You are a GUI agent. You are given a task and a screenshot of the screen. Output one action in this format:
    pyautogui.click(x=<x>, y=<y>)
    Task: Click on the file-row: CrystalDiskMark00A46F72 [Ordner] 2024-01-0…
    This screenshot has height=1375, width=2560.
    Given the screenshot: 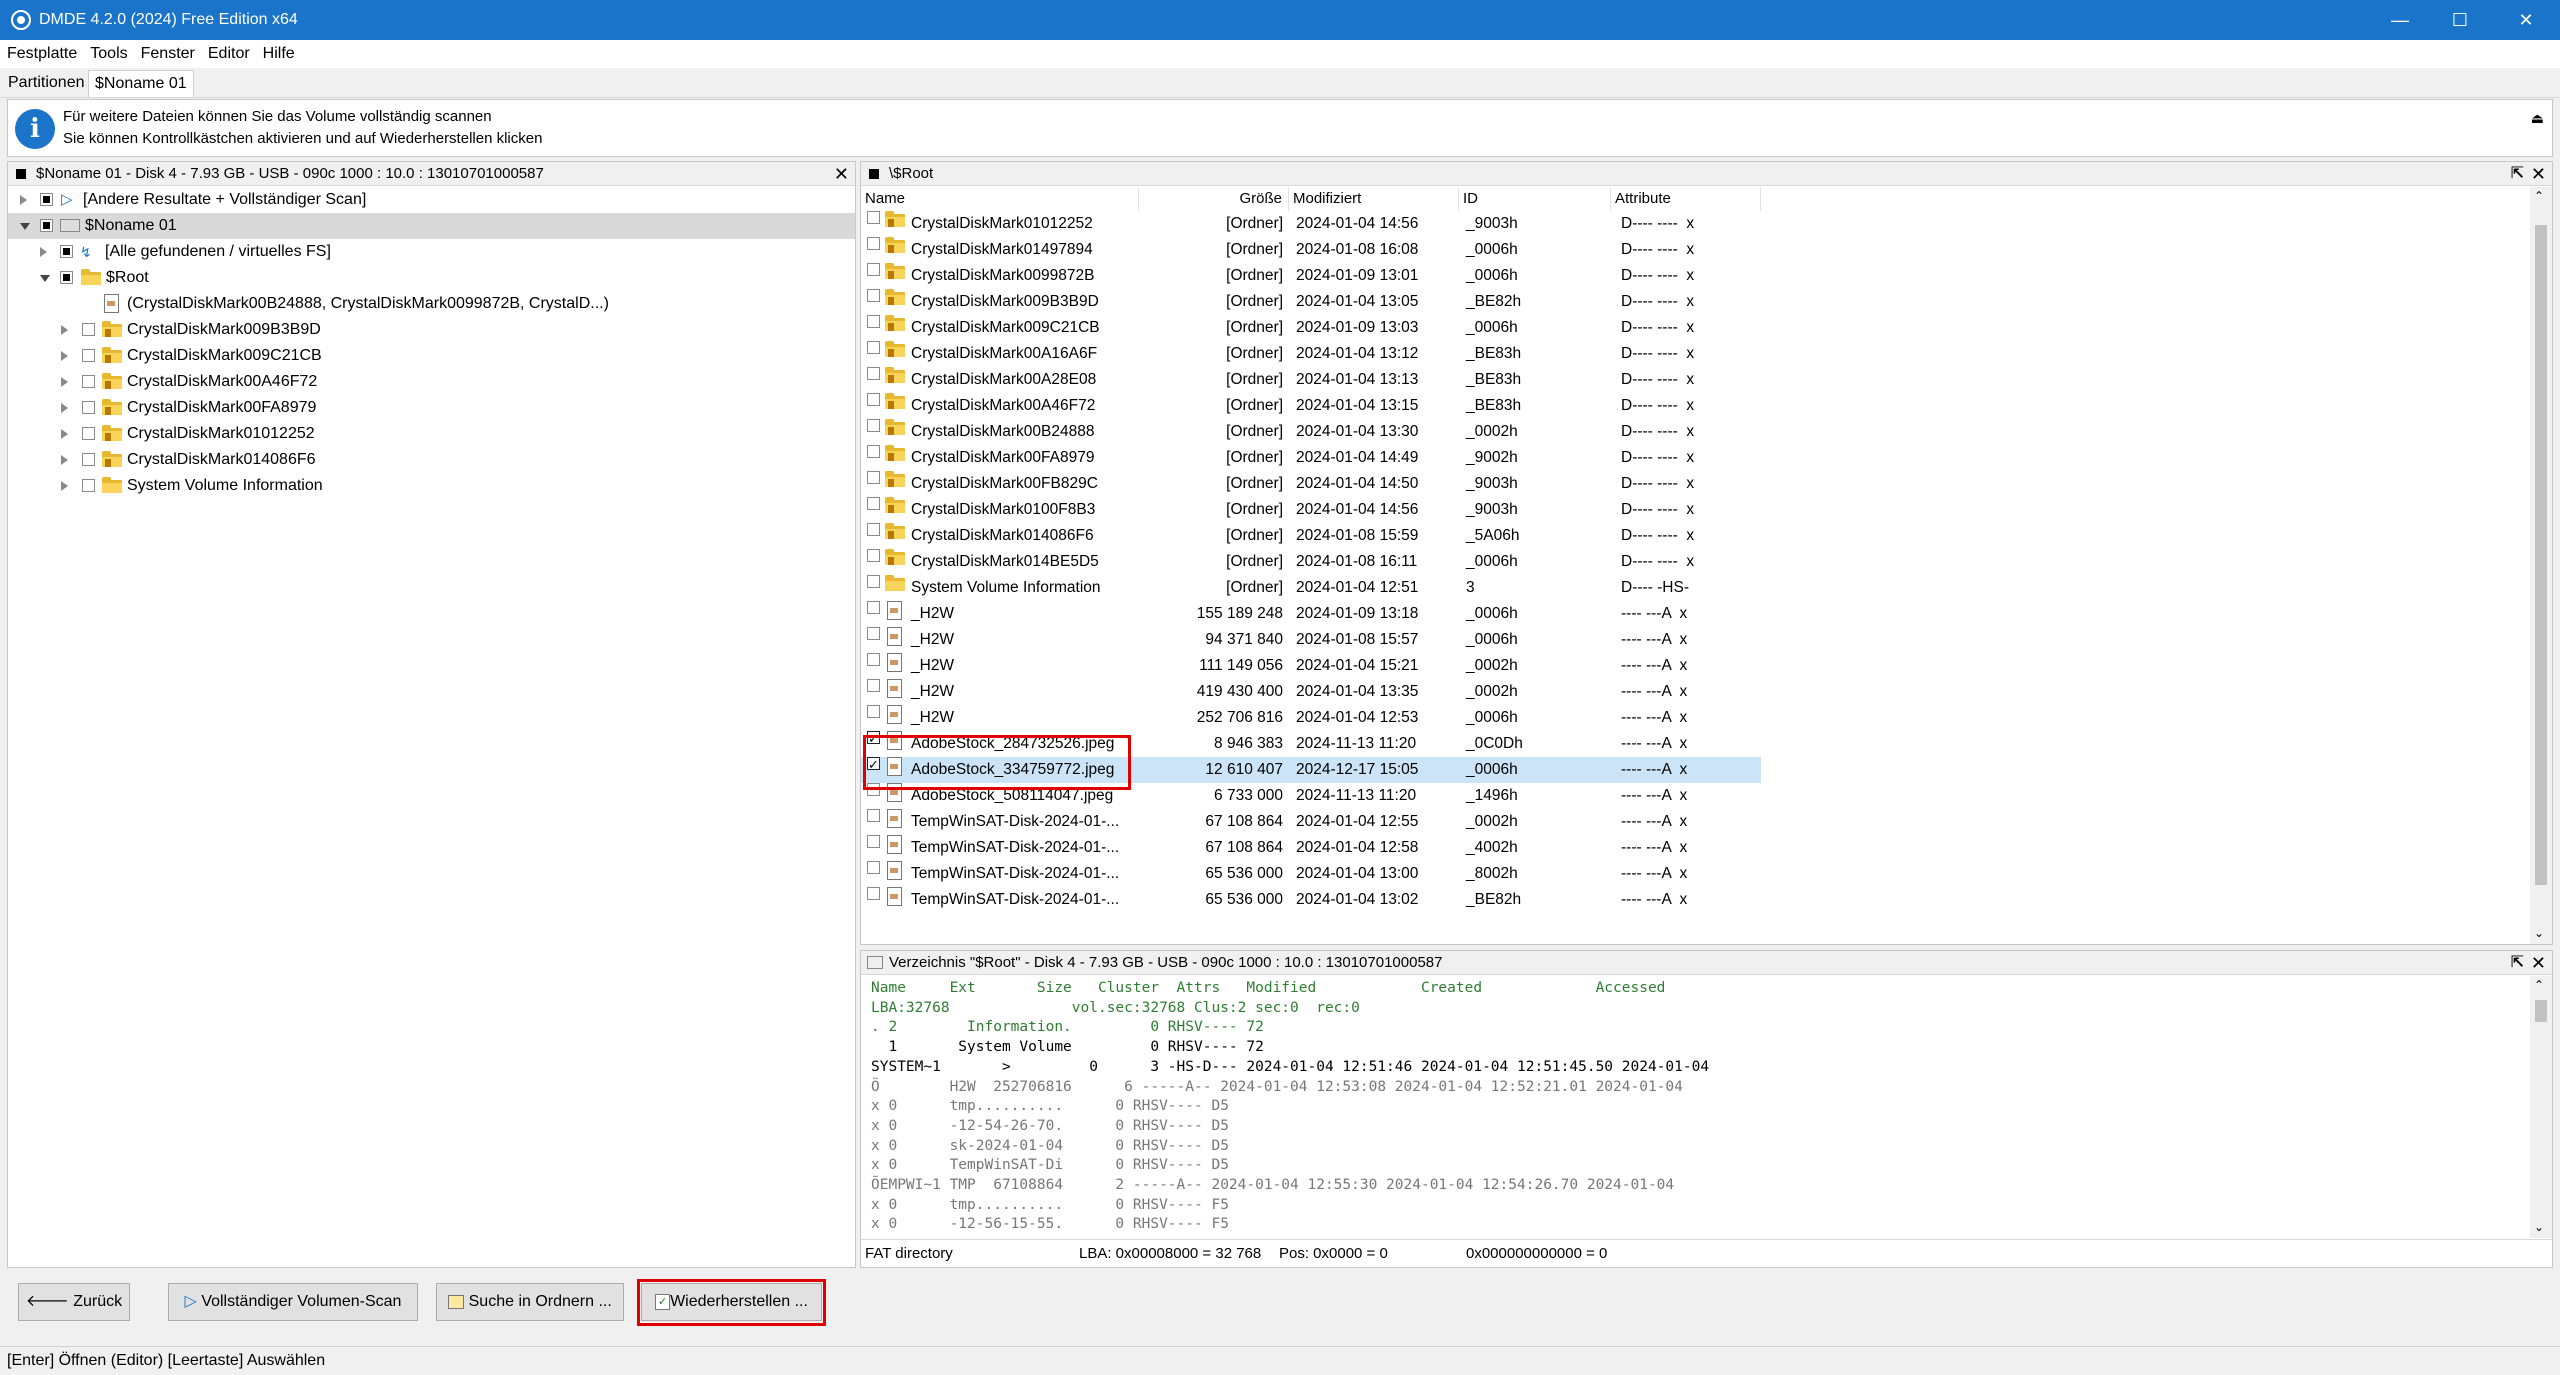 What is the action you would take?
    pyautogui.click(x=1311, y=406)
    